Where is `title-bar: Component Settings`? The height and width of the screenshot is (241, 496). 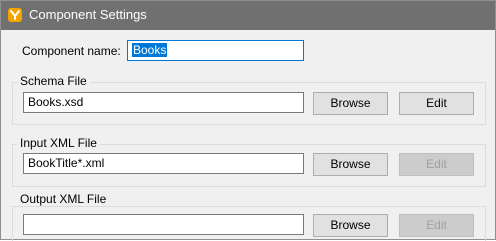 title-bar: Component Settings is located at coordinates (248, 15).